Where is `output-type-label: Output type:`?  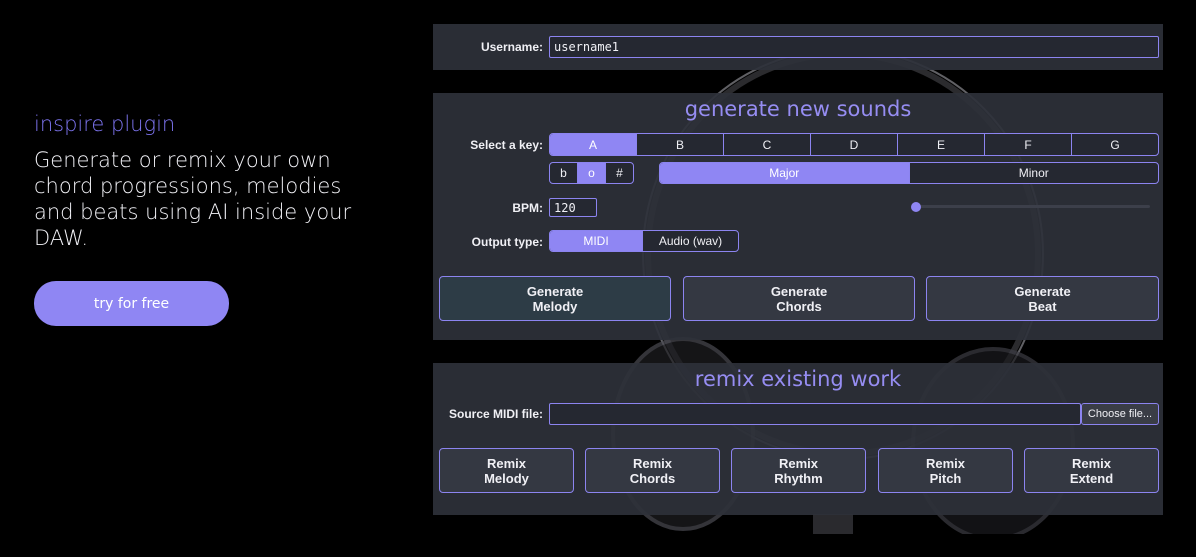 output-type-label: Output type: is located at coordinates (507, 242).